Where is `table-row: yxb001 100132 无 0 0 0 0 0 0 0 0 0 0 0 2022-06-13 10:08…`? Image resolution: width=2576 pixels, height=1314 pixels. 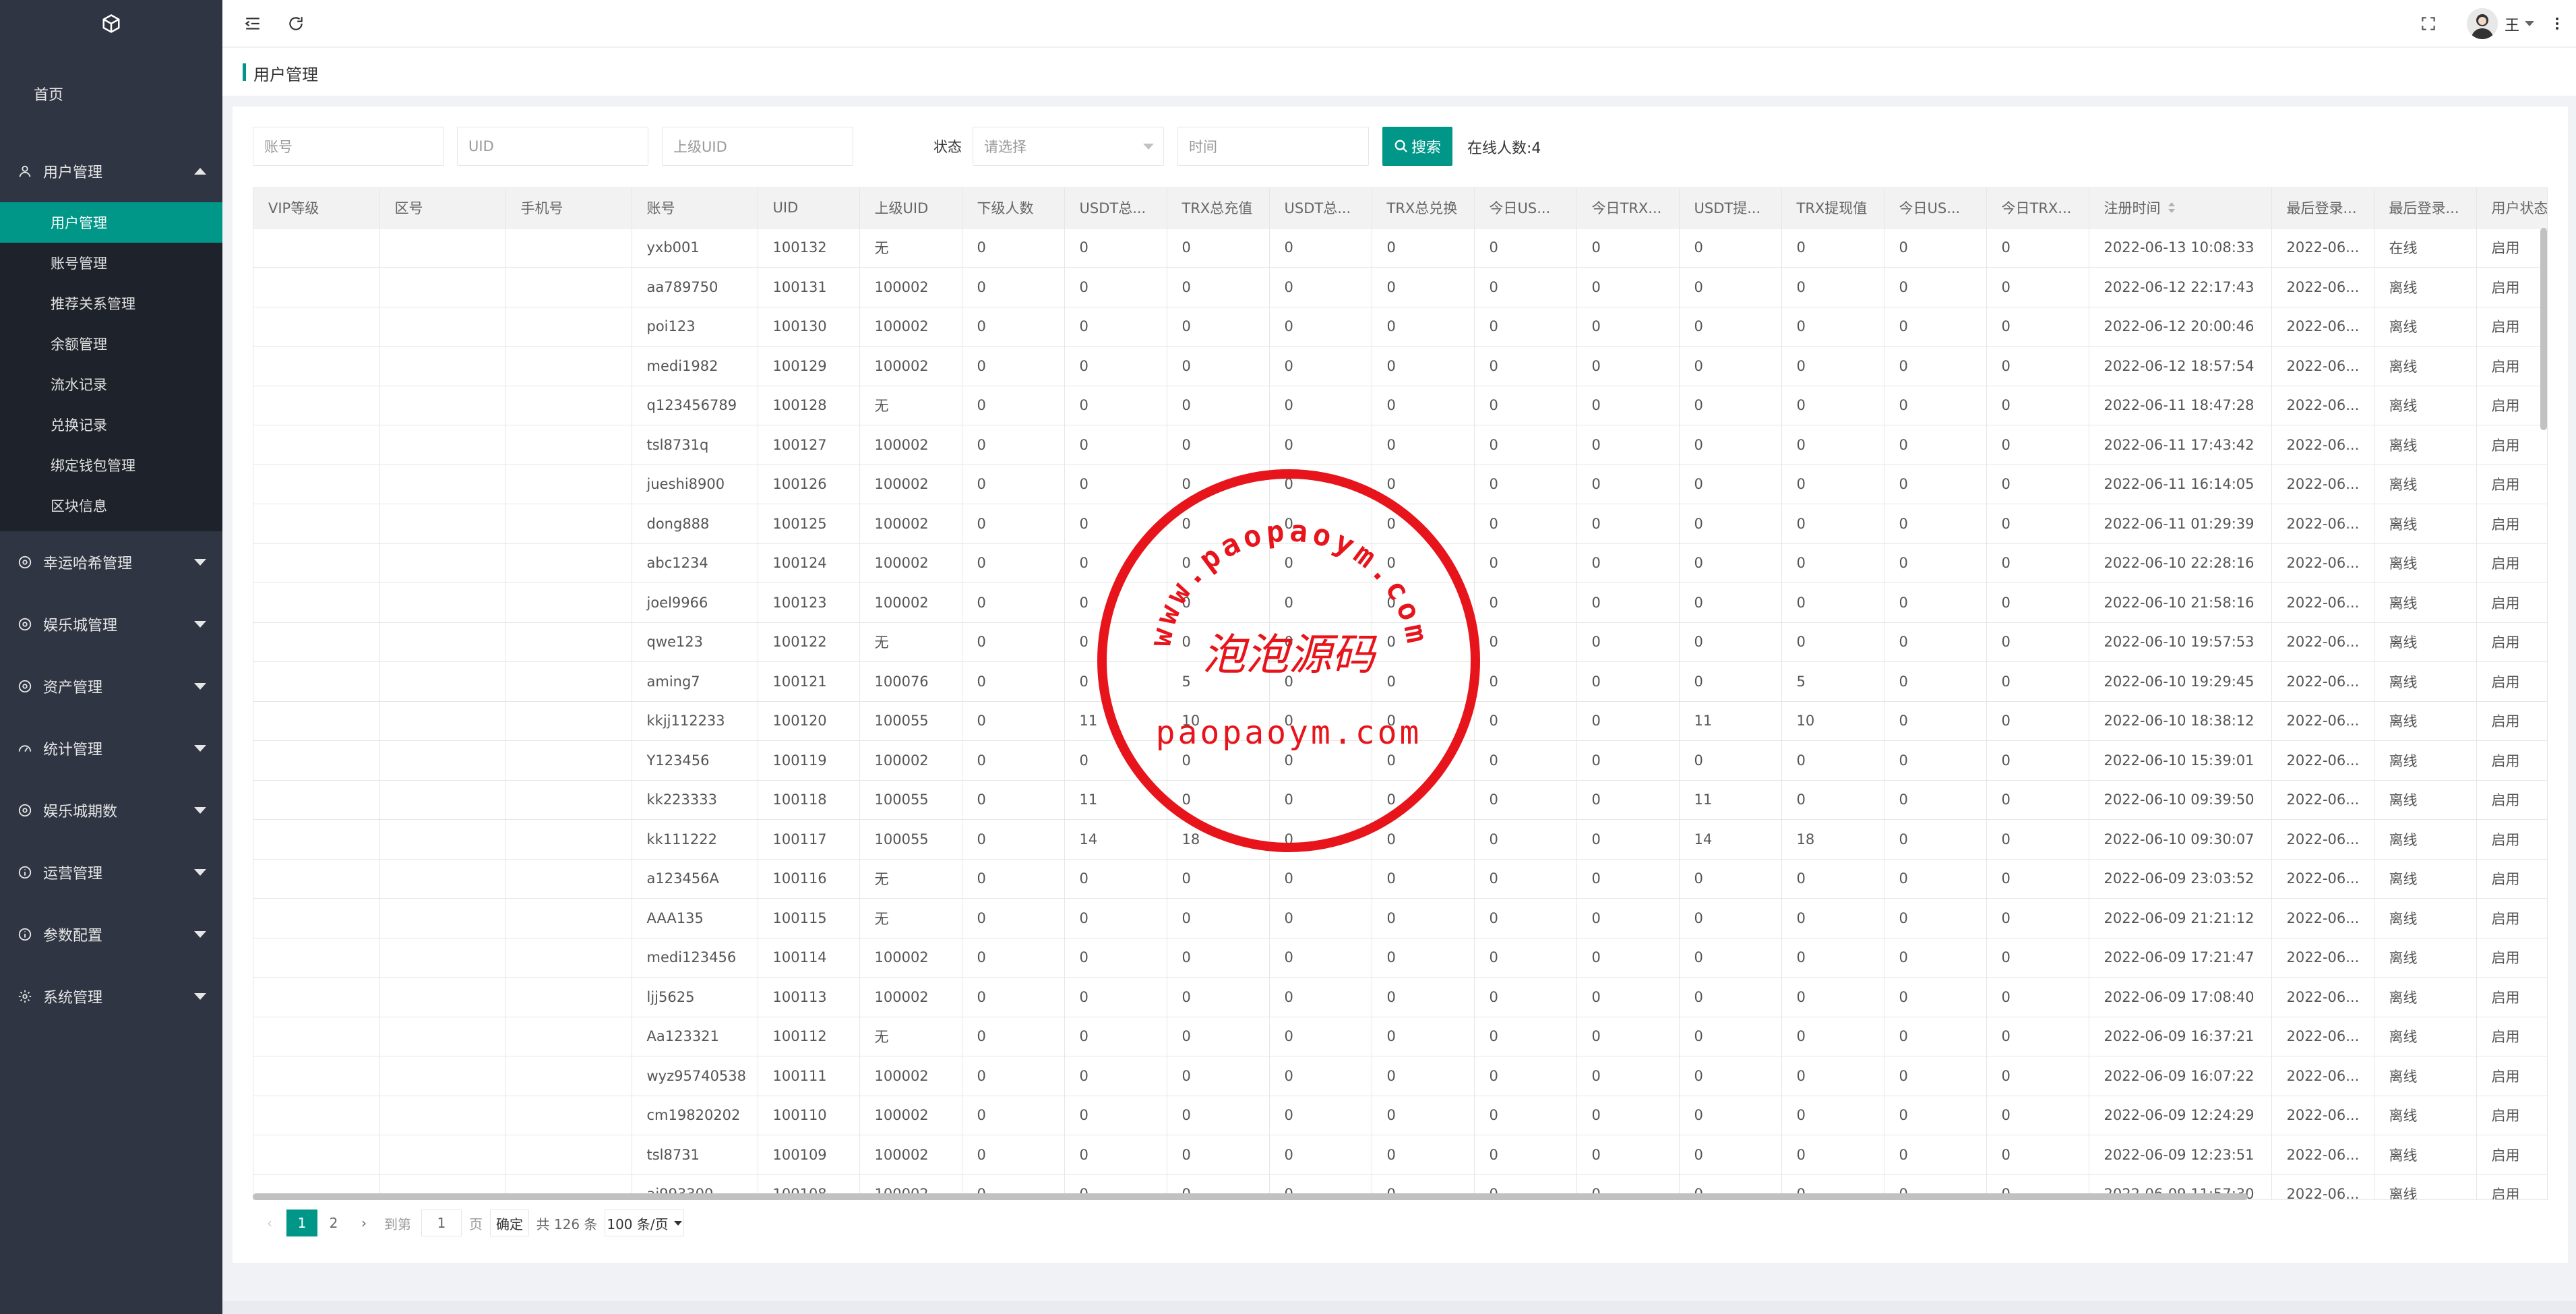
table-row: yxb001 100132 无 0 0 0 0 0 0 0 0 0 0 0 2022-06-13 10:08… is located at coordinates (1400, 248).